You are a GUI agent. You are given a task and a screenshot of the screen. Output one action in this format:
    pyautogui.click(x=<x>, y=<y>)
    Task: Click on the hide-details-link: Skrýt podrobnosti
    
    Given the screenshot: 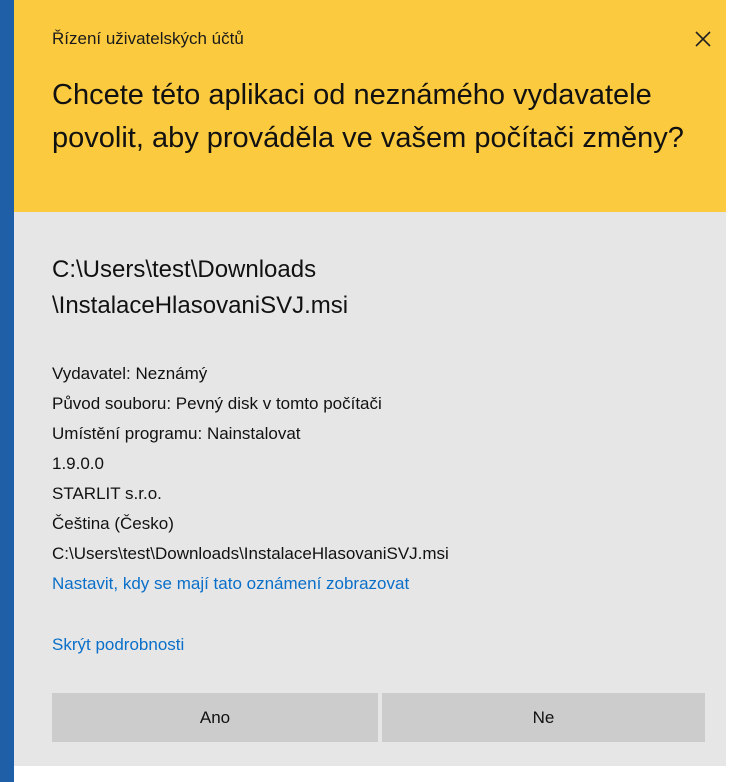 What is the action you would take?
    pyautogui.click(x=118, y=645)
    